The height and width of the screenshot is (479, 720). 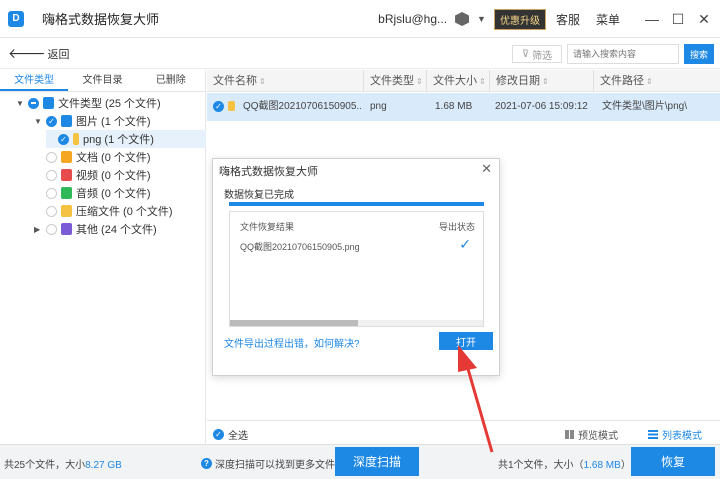 I want to click on back-button: 🡐 返回, so click(x=39, y=53).